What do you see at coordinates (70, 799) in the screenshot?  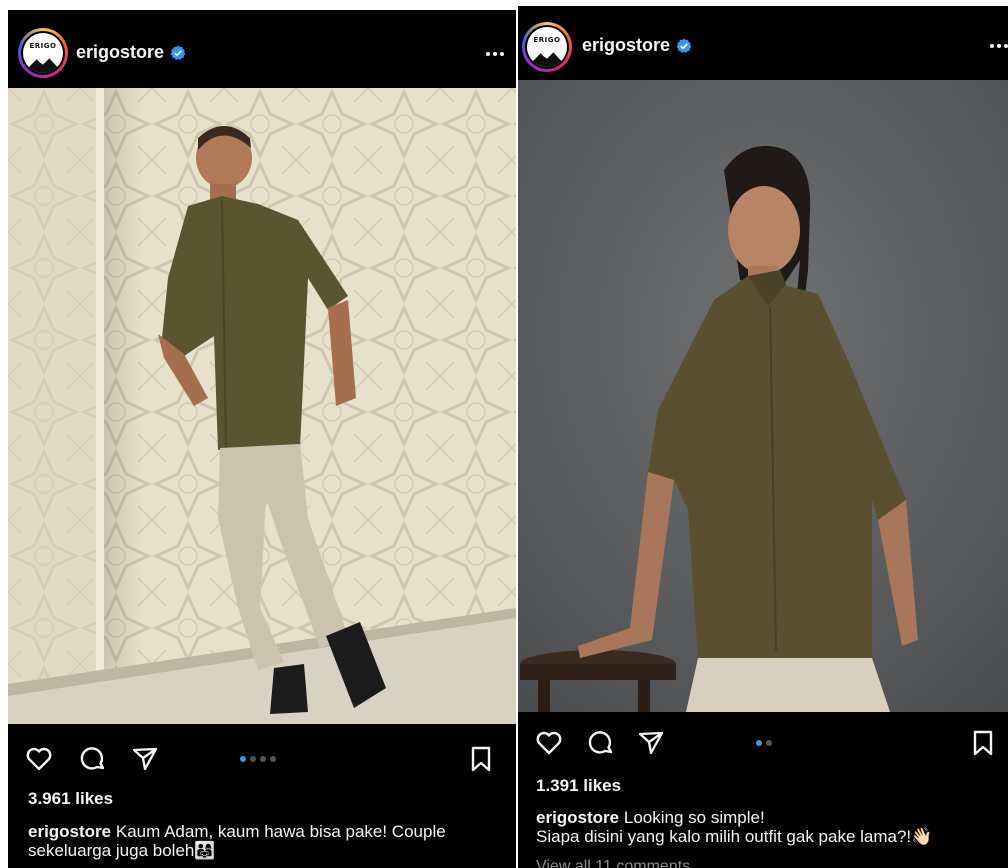 I see `likes-count: 3.961 likes` at bounding box center [70, 799].